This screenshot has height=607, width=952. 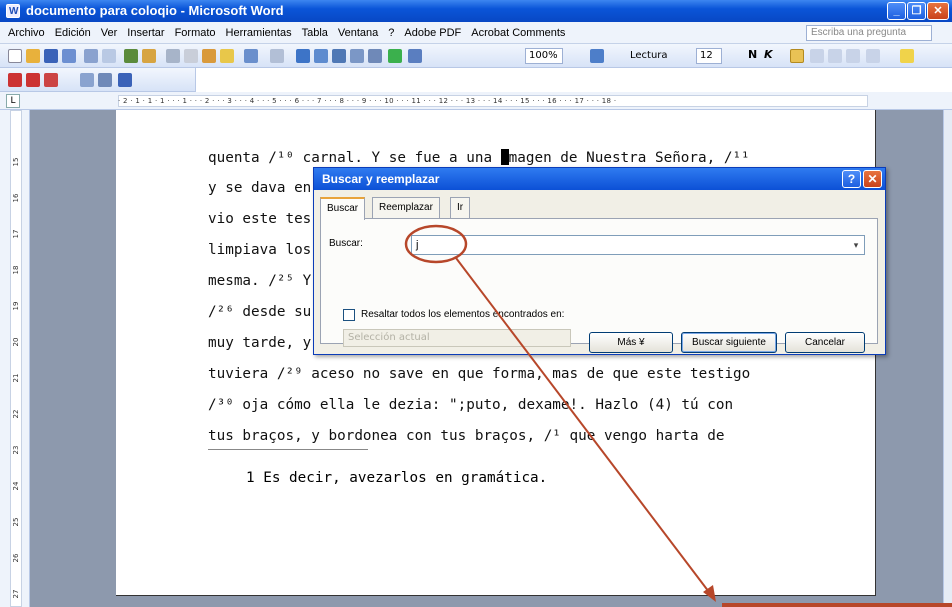 I want to click on vruler-mark: 16, so click(x=16, y=198).